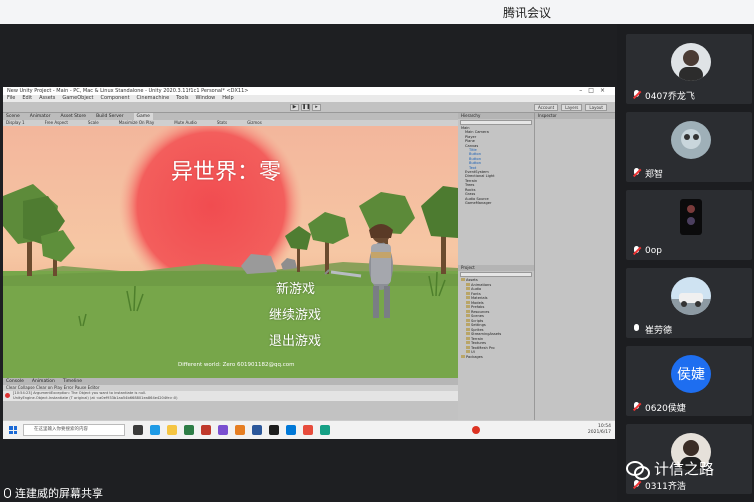 The image size is (754, 502). I want to click on tab-build-server: Build Server, so click(109, 116).